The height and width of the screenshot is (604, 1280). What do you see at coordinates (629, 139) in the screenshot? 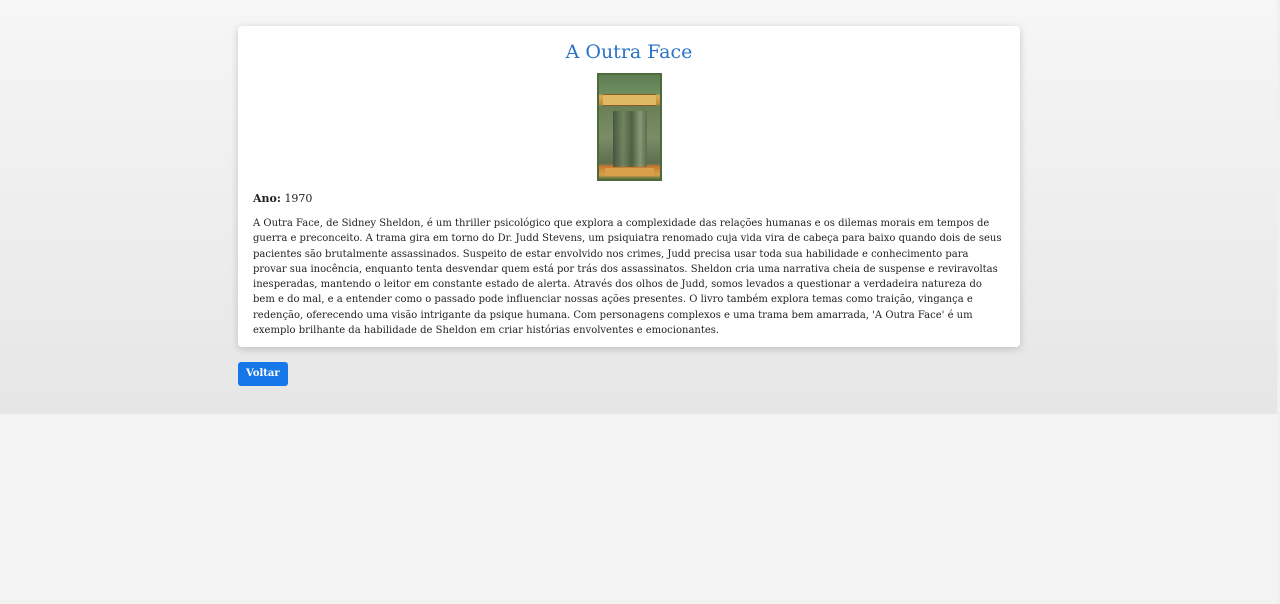
I see `cover-figure` at bounding box center [629, 139].